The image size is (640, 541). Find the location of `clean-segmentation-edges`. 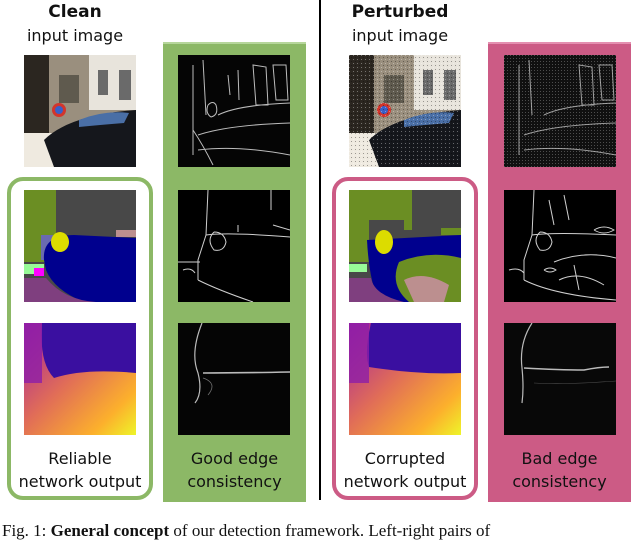

clean-segmentation-edges is located at coordinates (234, 246).